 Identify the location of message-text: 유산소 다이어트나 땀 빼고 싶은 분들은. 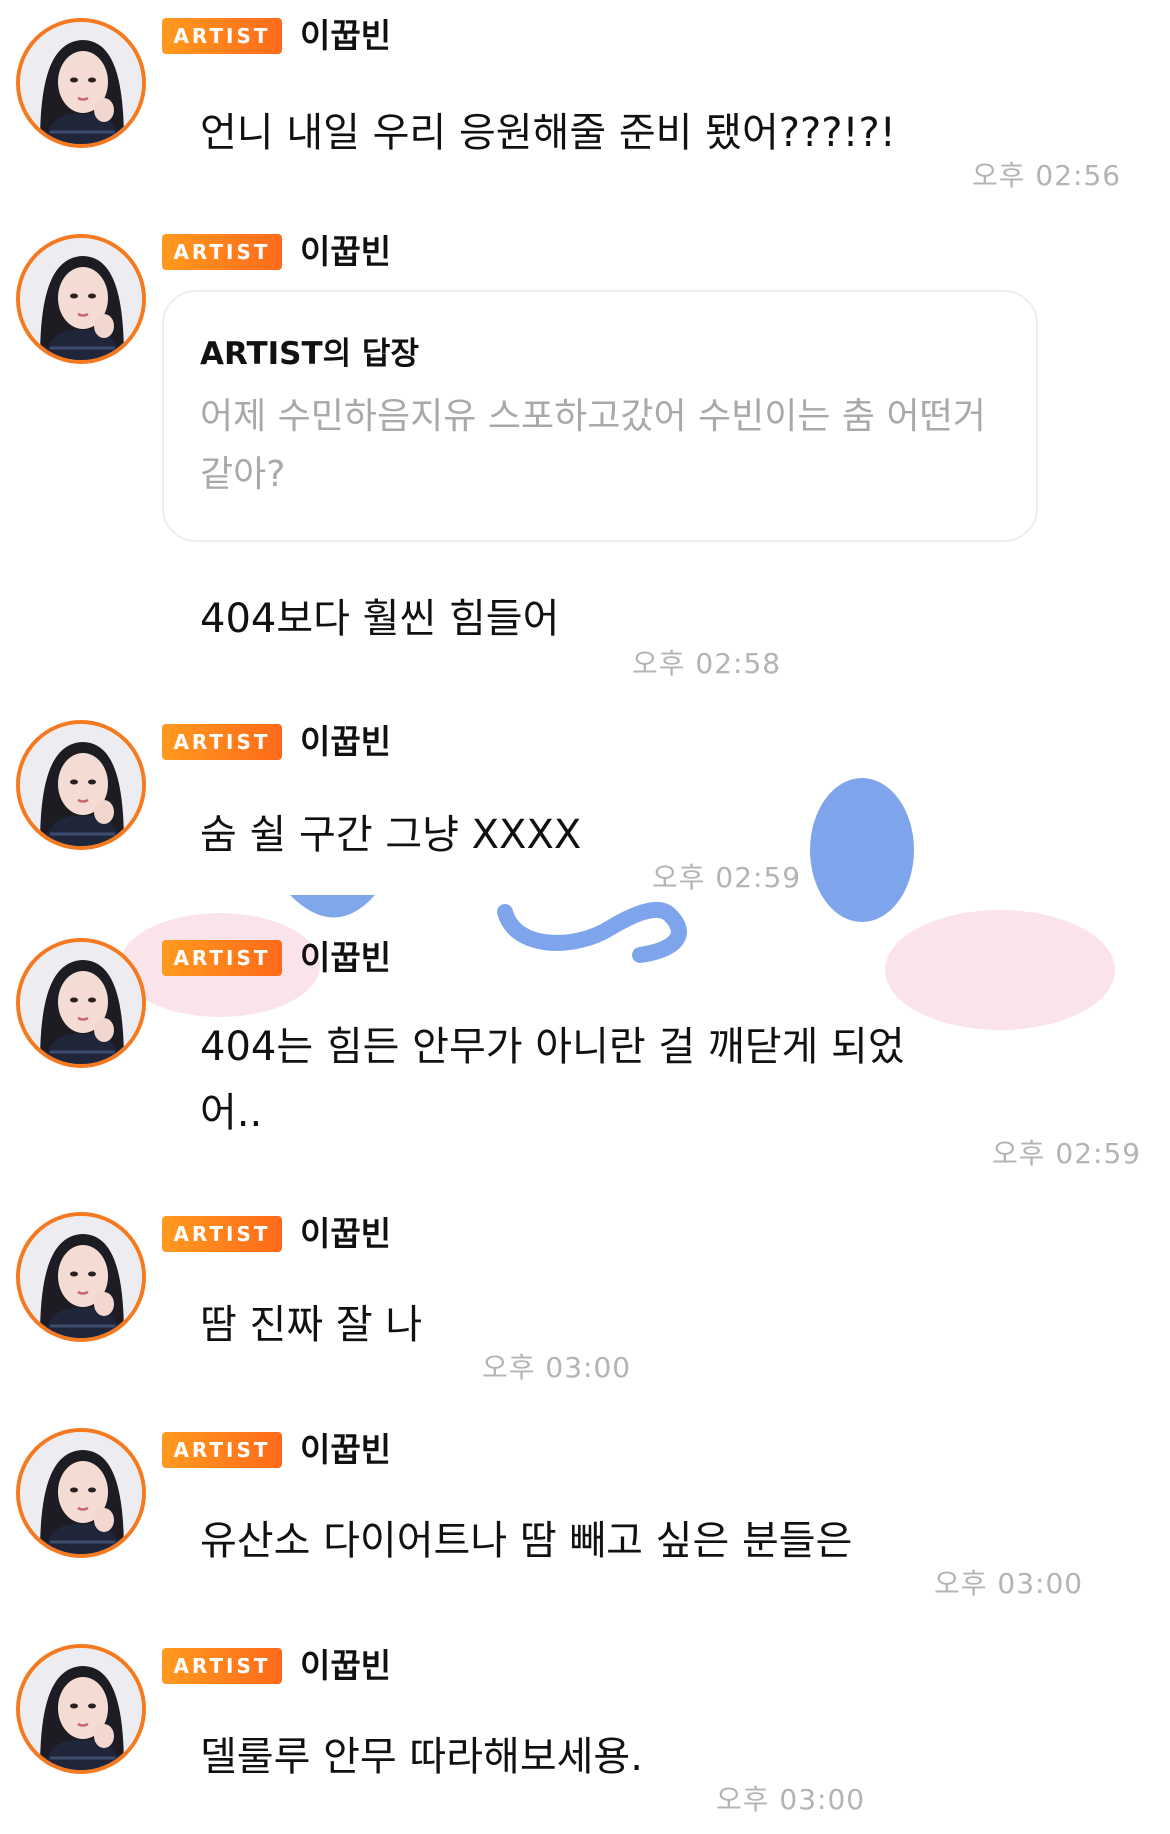
(526, 1541).